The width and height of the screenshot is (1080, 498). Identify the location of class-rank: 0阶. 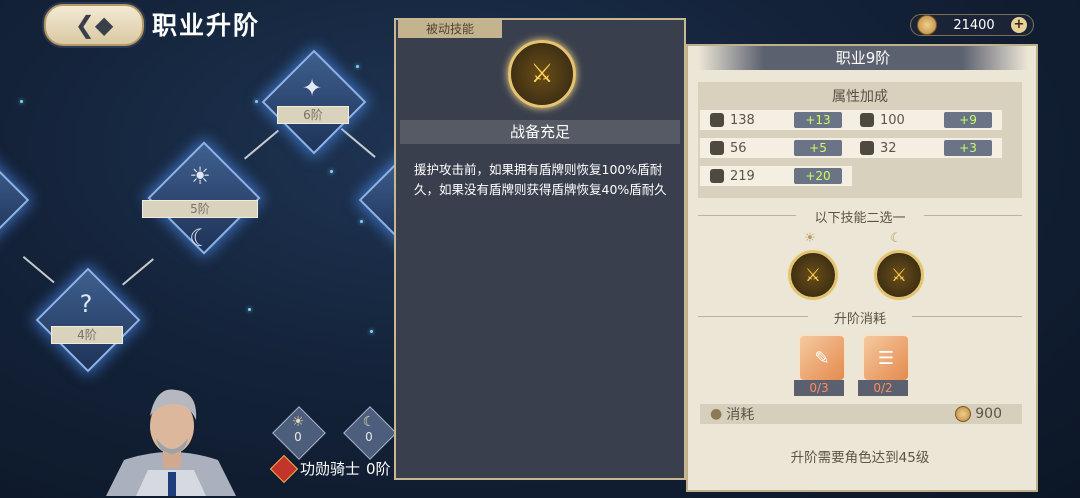
(378, 469).